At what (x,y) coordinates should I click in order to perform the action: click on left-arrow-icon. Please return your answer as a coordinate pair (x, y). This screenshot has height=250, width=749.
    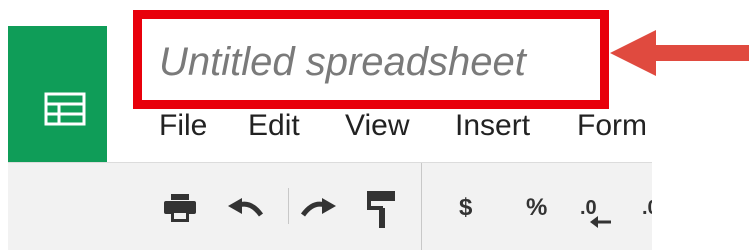
    Looking at the image, I should click on (679, 53).